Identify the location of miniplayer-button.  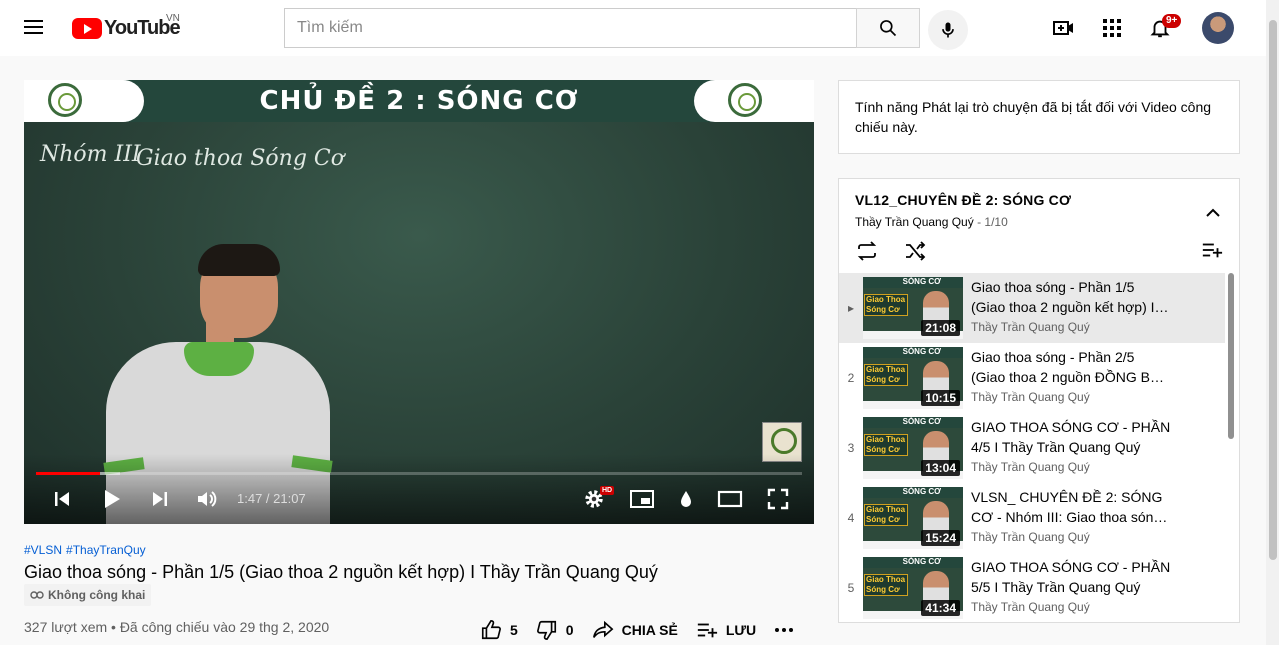
(642, 499).